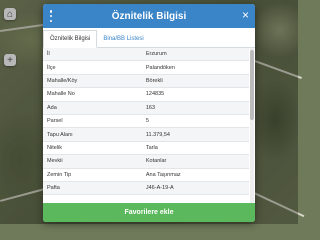  I want to click on tab-building-list: Bina/BB Listesi, so click(123, 38).